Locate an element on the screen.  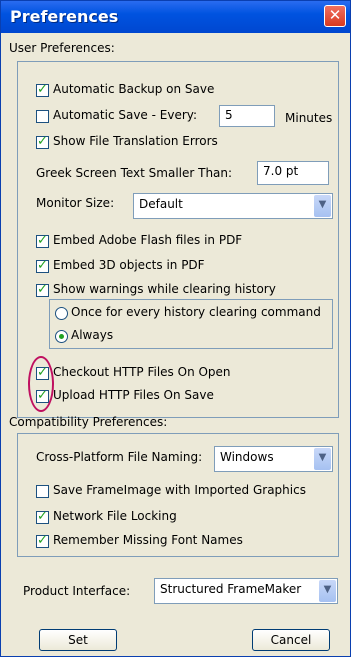
show-translation-errors-checkbox is located at coordinates (42, 141).